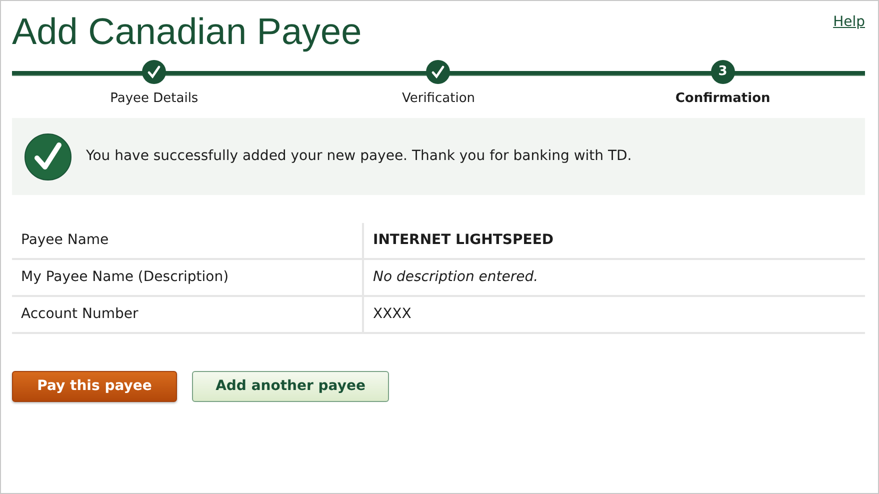  Describe the element at coordinates (849, 22) in the screenshot. I see `help-link: Help` at that location.